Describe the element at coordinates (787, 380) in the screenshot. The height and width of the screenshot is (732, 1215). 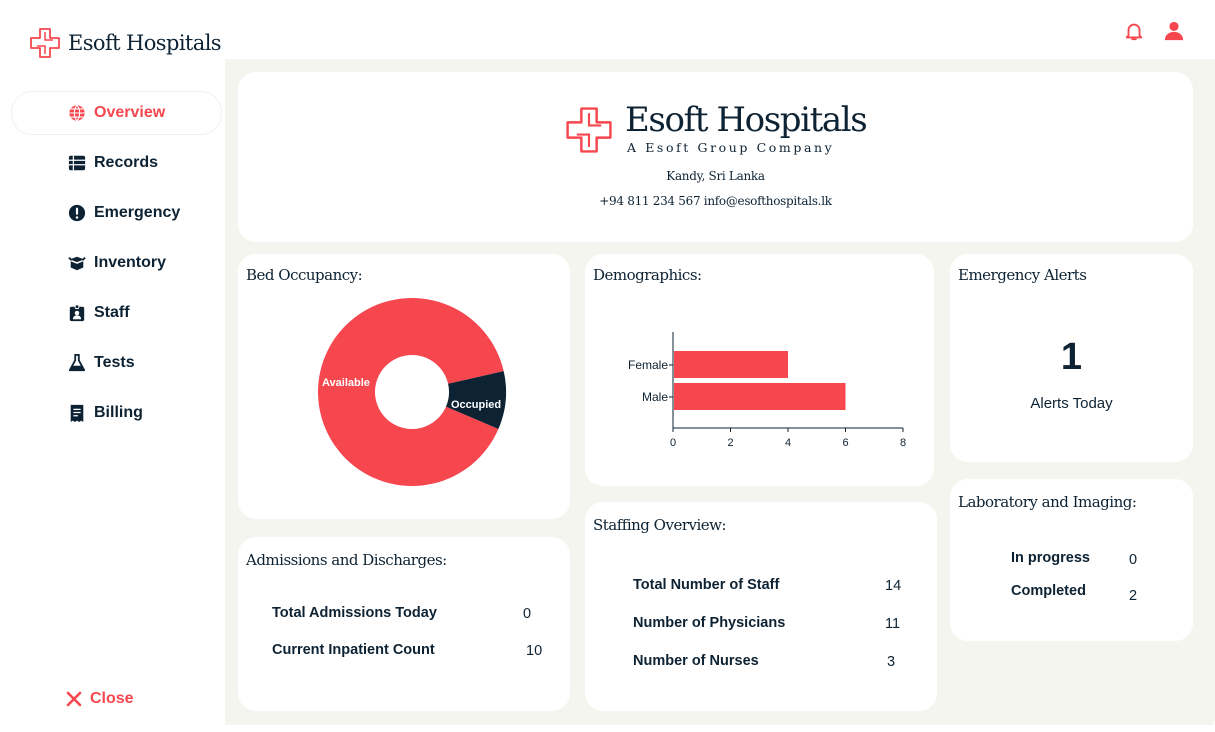
I see `bar-chart-axis` at that location.